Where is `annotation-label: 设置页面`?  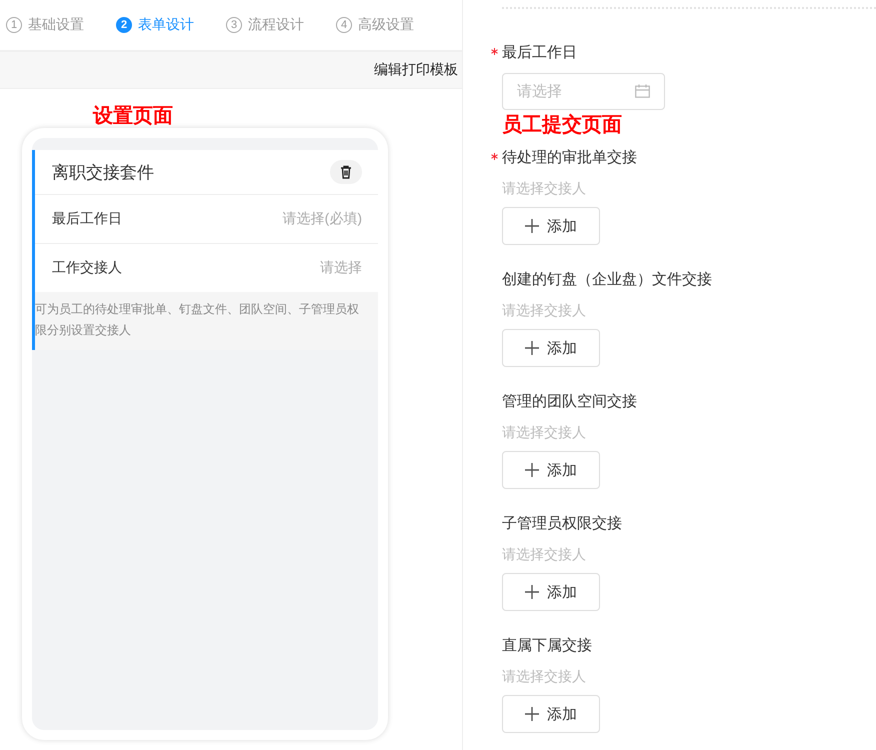 annotation-label: 设置页面 is located at coordinates (133, 116).